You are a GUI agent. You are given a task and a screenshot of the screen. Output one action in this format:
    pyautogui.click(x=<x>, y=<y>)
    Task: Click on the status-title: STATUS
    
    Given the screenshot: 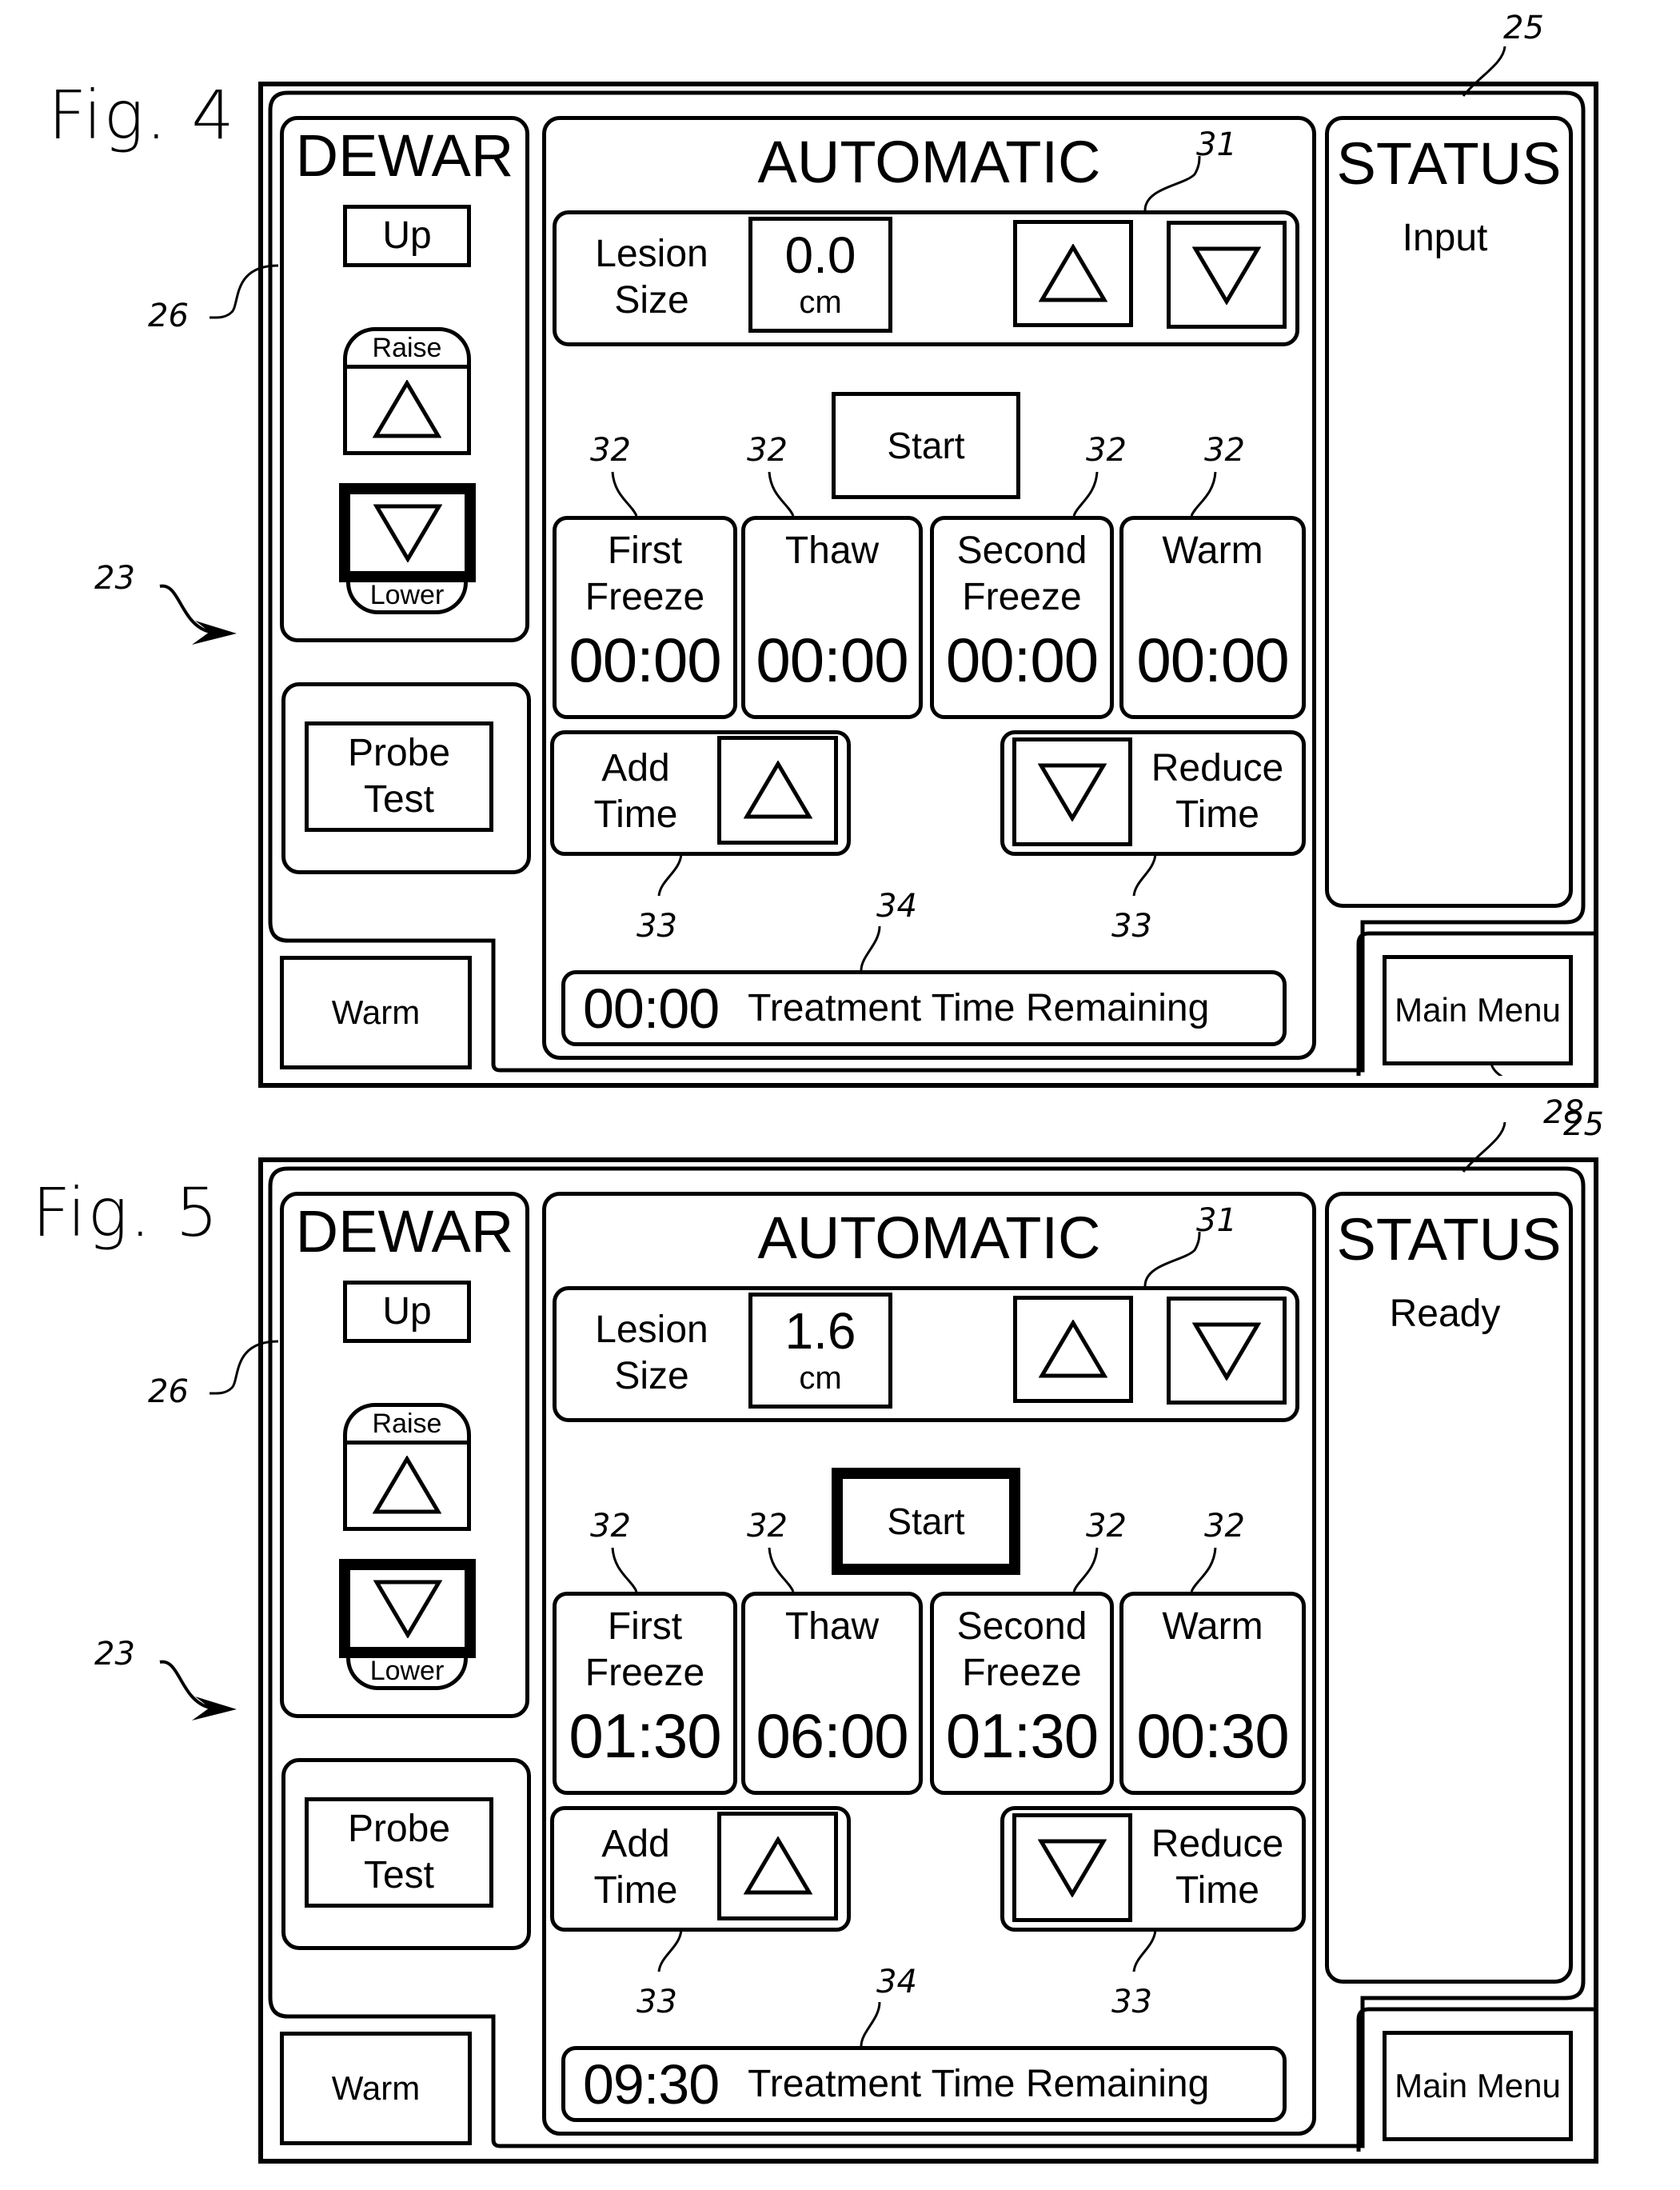 What is the action you would take?
    pyautogui.click(x=1449, y=1239)
    